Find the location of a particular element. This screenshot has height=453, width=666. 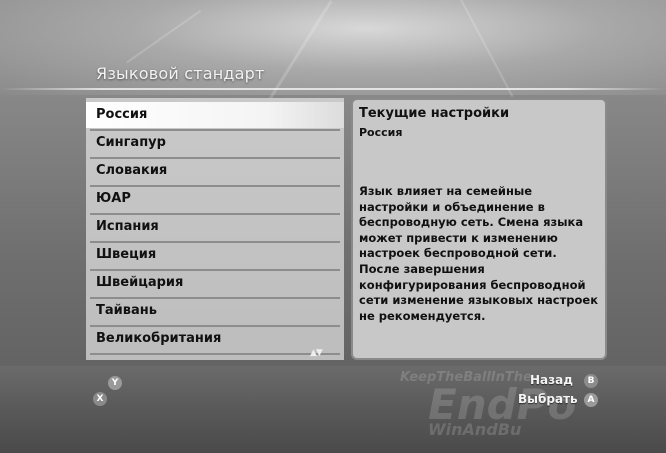

list-item-uk: Великобритания is located at coordinates (215, 339).